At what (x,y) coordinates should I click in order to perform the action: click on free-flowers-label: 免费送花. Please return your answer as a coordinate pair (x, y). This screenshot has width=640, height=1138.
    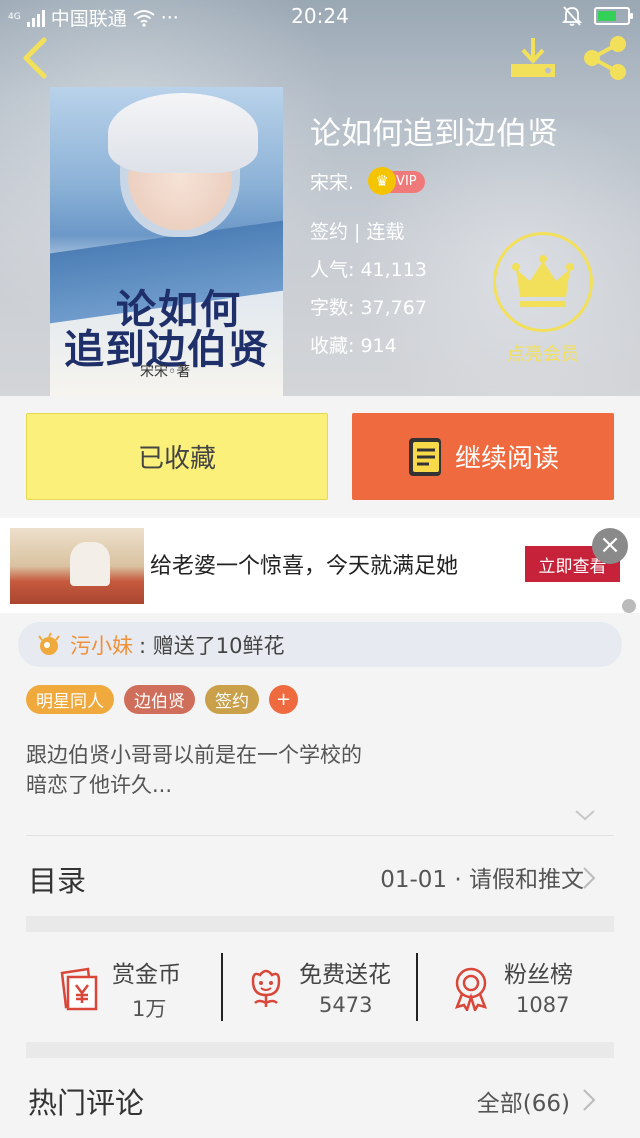
    Looking at the image, I should click on (345, 975).